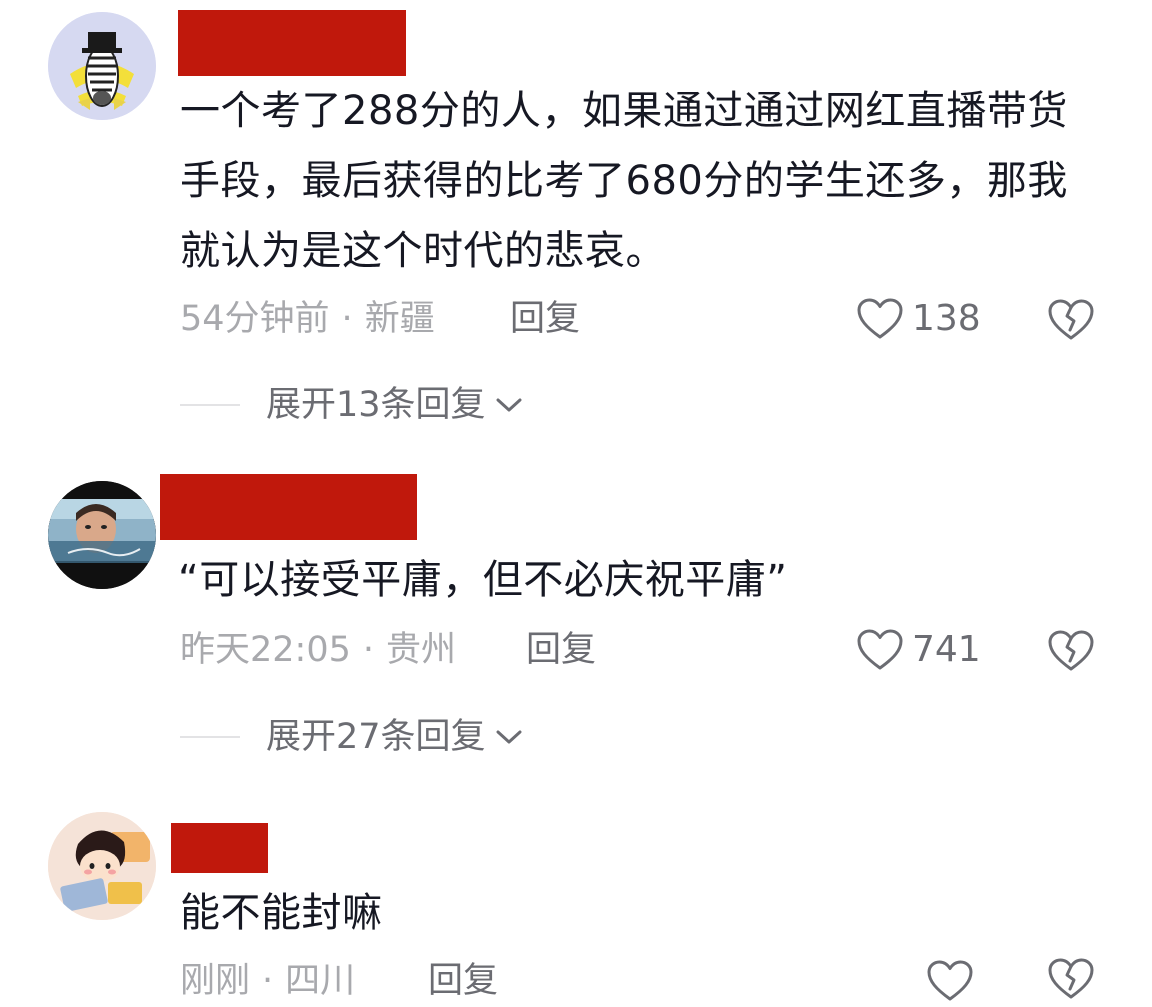 This screenshot has width=1152, height=1007. What do you see at coordinates (463, 981) in the screenshot?
I see `reply-button: 回复` at bounding box center [463, 981].